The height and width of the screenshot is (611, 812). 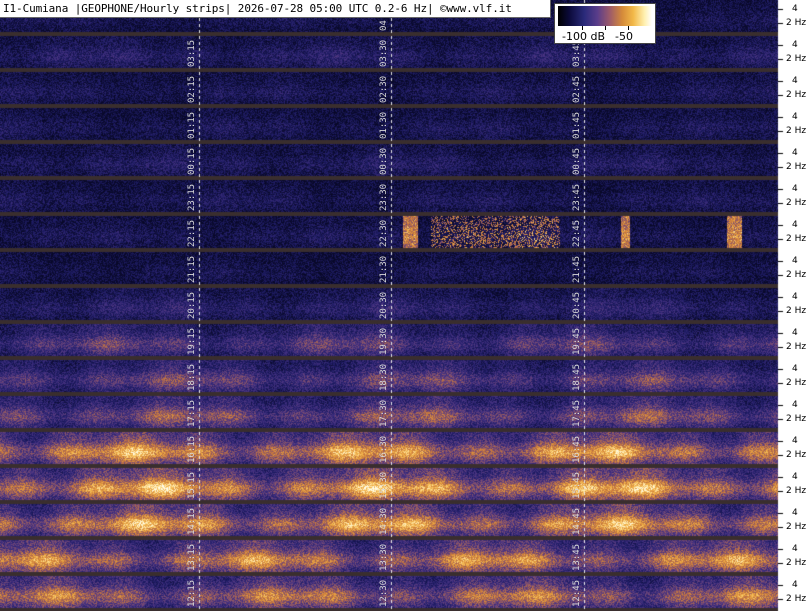 I want to click on time-label: 21:15, so click(x=192, y=269).